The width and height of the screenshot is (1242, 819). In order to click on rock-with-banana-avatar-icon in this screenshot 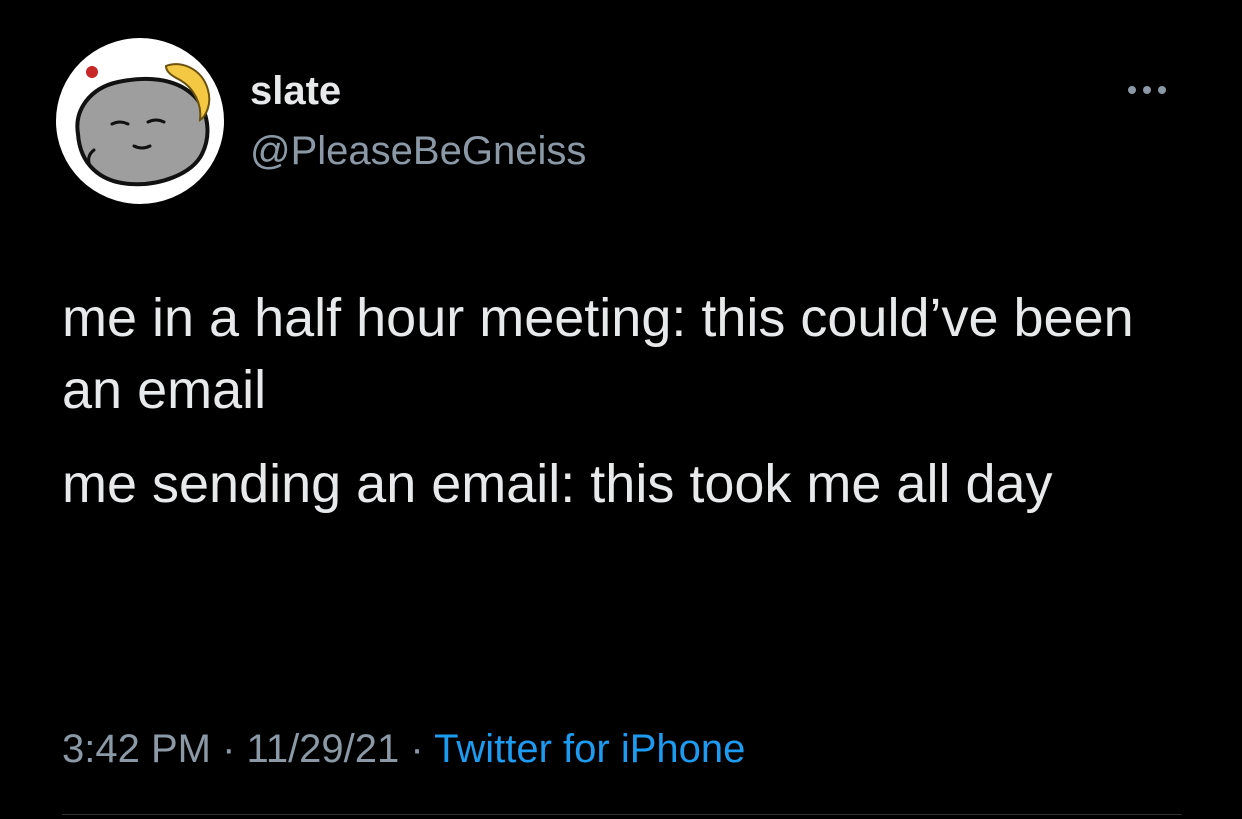, I will do `click(143, 125)`.